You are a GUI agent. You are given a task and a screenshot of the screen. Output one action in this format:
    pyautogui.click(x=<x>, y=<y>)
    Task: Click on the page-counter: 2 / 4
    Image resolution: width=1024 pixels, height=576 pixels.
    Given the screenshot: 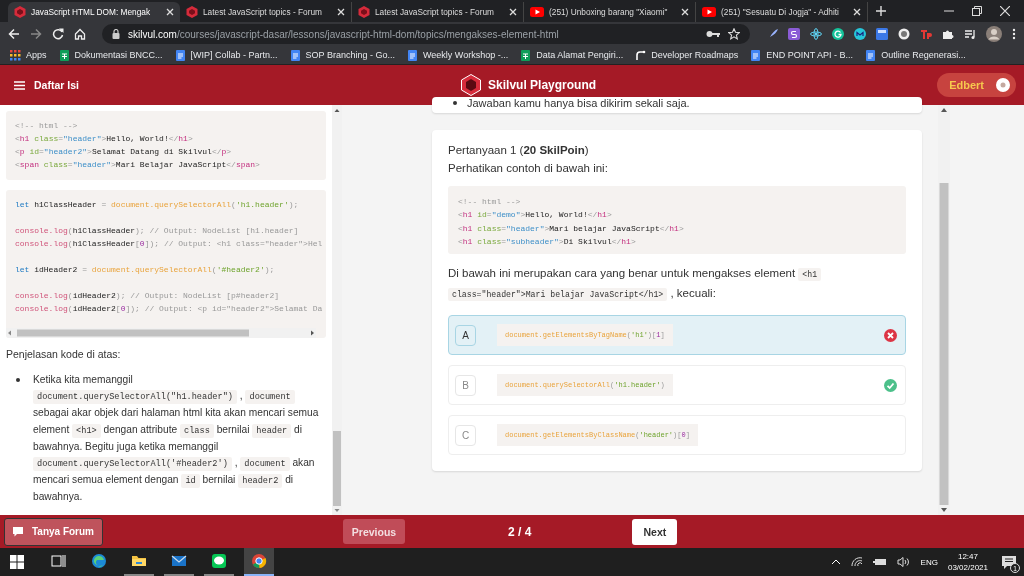 What is the action you would take?
    pyautogui.click(x=520, y=531)
    